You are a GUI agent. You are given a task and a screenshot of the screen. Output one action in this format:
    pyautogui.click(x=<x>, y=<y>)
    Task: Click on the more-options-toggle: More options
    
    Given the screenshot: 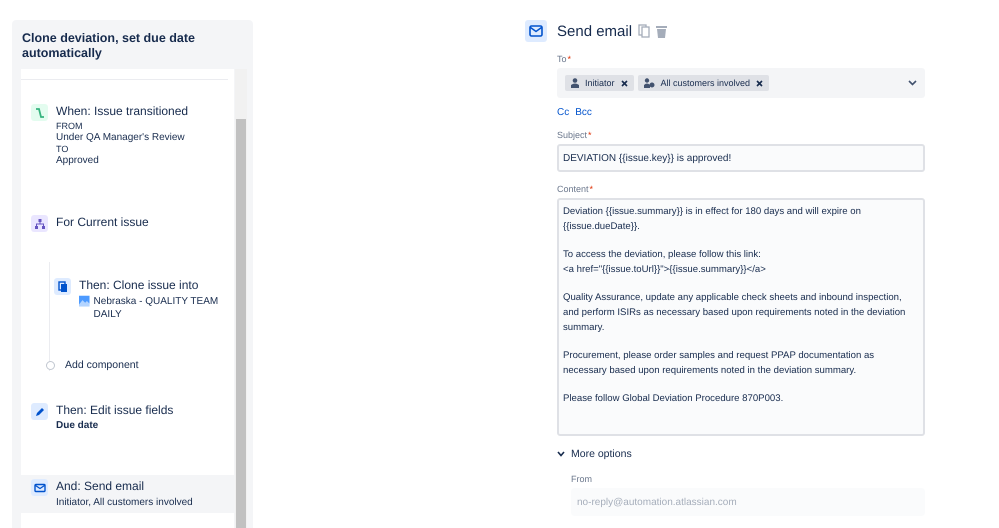 What is the action you would take?
    pyautogui.click(x=741, y=454)
    